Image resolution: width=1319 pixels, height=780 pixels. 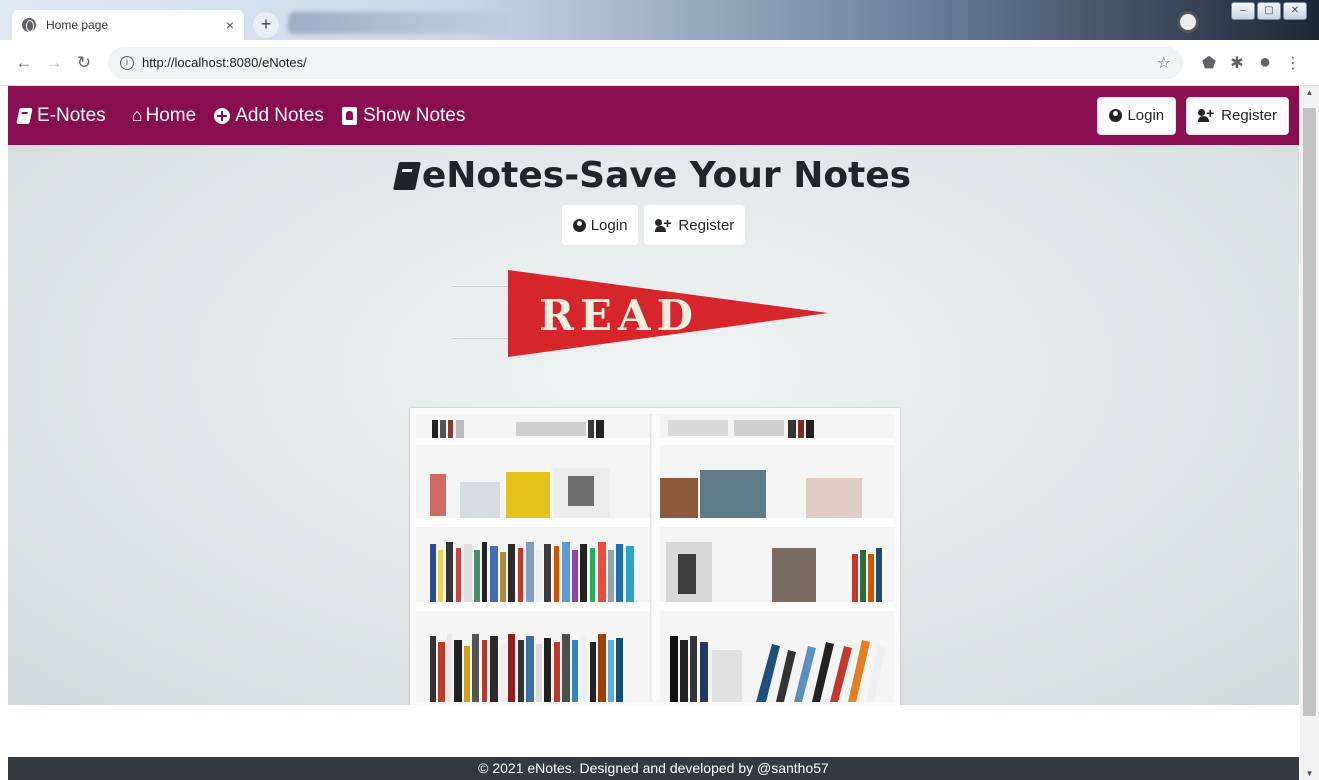 What do you see at coordinates (619, 315) in the screenshot?
I see `pennant-text: READ` at bounding box center [619, 315].